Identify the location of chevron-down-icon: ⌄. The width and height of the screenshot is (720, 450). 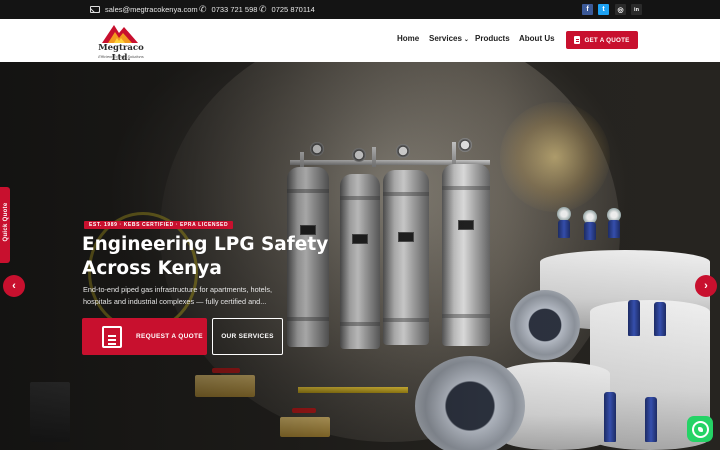
(466, 40).